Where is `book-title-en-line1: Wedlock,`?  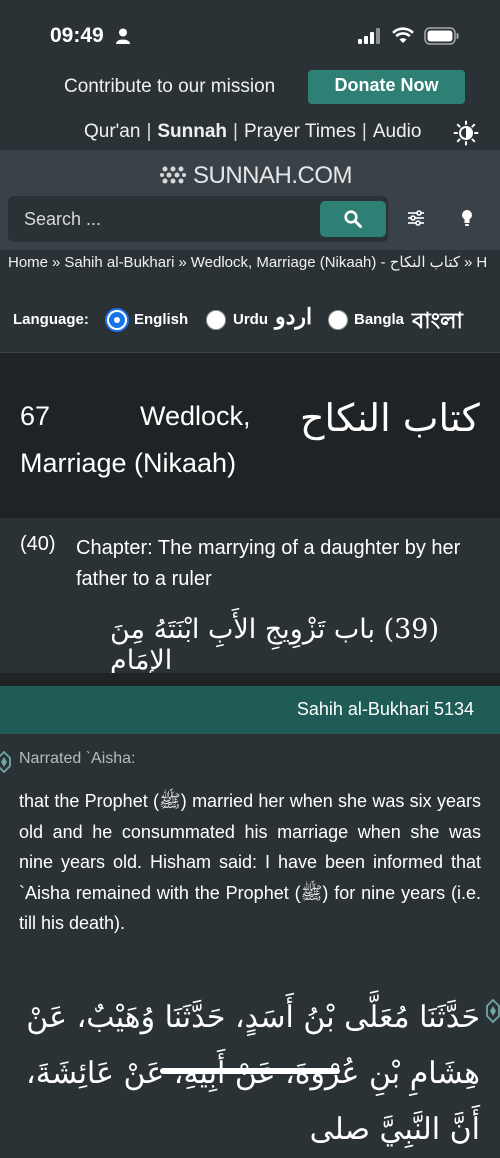 book-title-en-line1: Wedlock, is located at coordinates (195, 416).